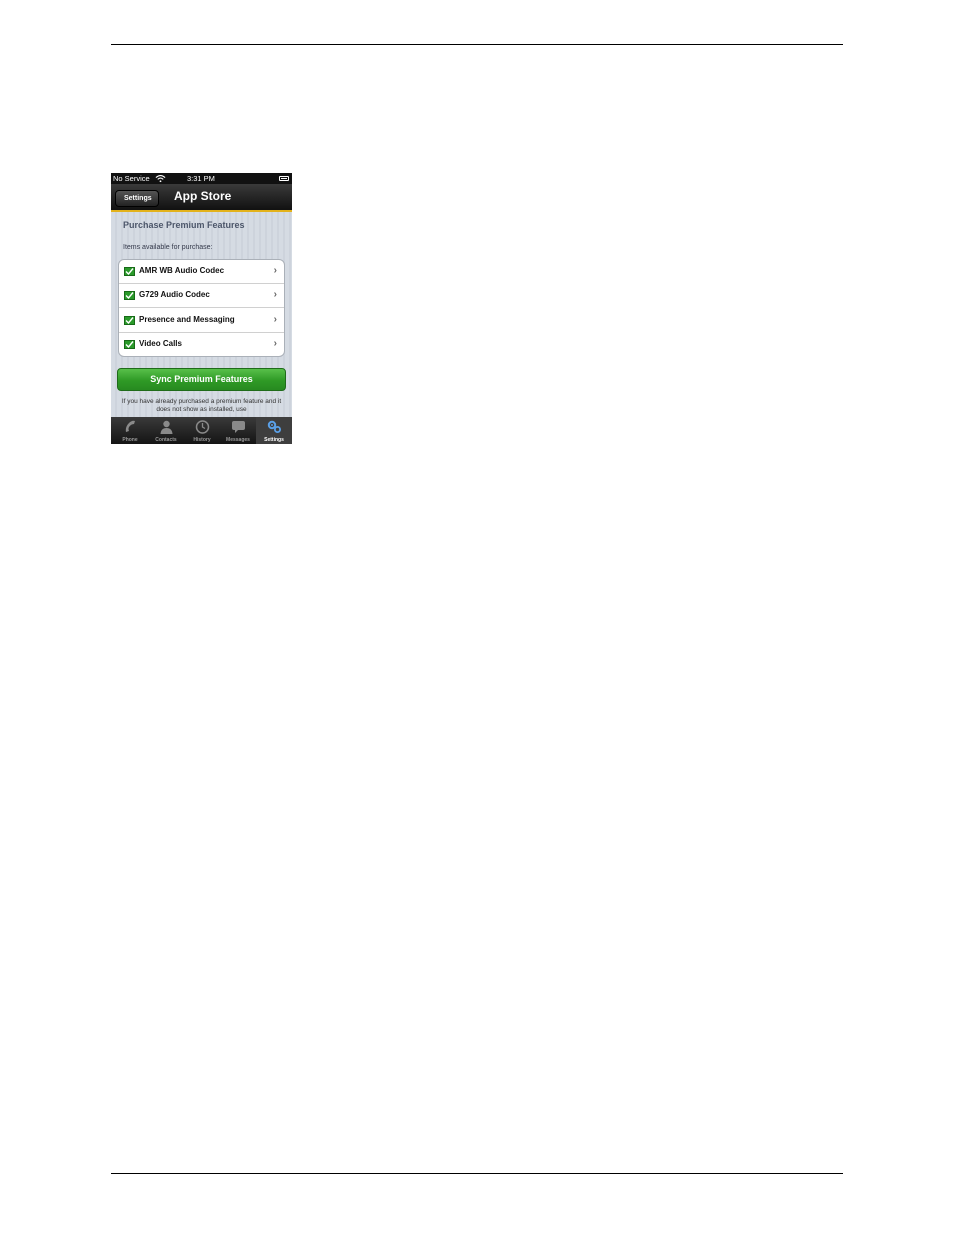 The height and width of the screenshot is (1235, 954). I want to click on list-item-label: G729 Audio Codec, so click(174, 294).